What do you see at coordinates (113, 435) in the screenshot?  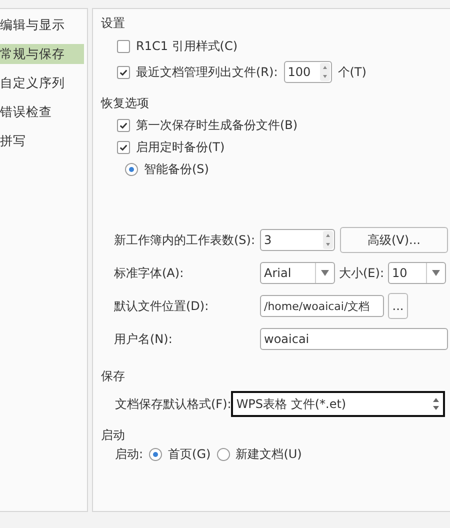 I see `section-heading: 启动` at bounding box center [113, 435].